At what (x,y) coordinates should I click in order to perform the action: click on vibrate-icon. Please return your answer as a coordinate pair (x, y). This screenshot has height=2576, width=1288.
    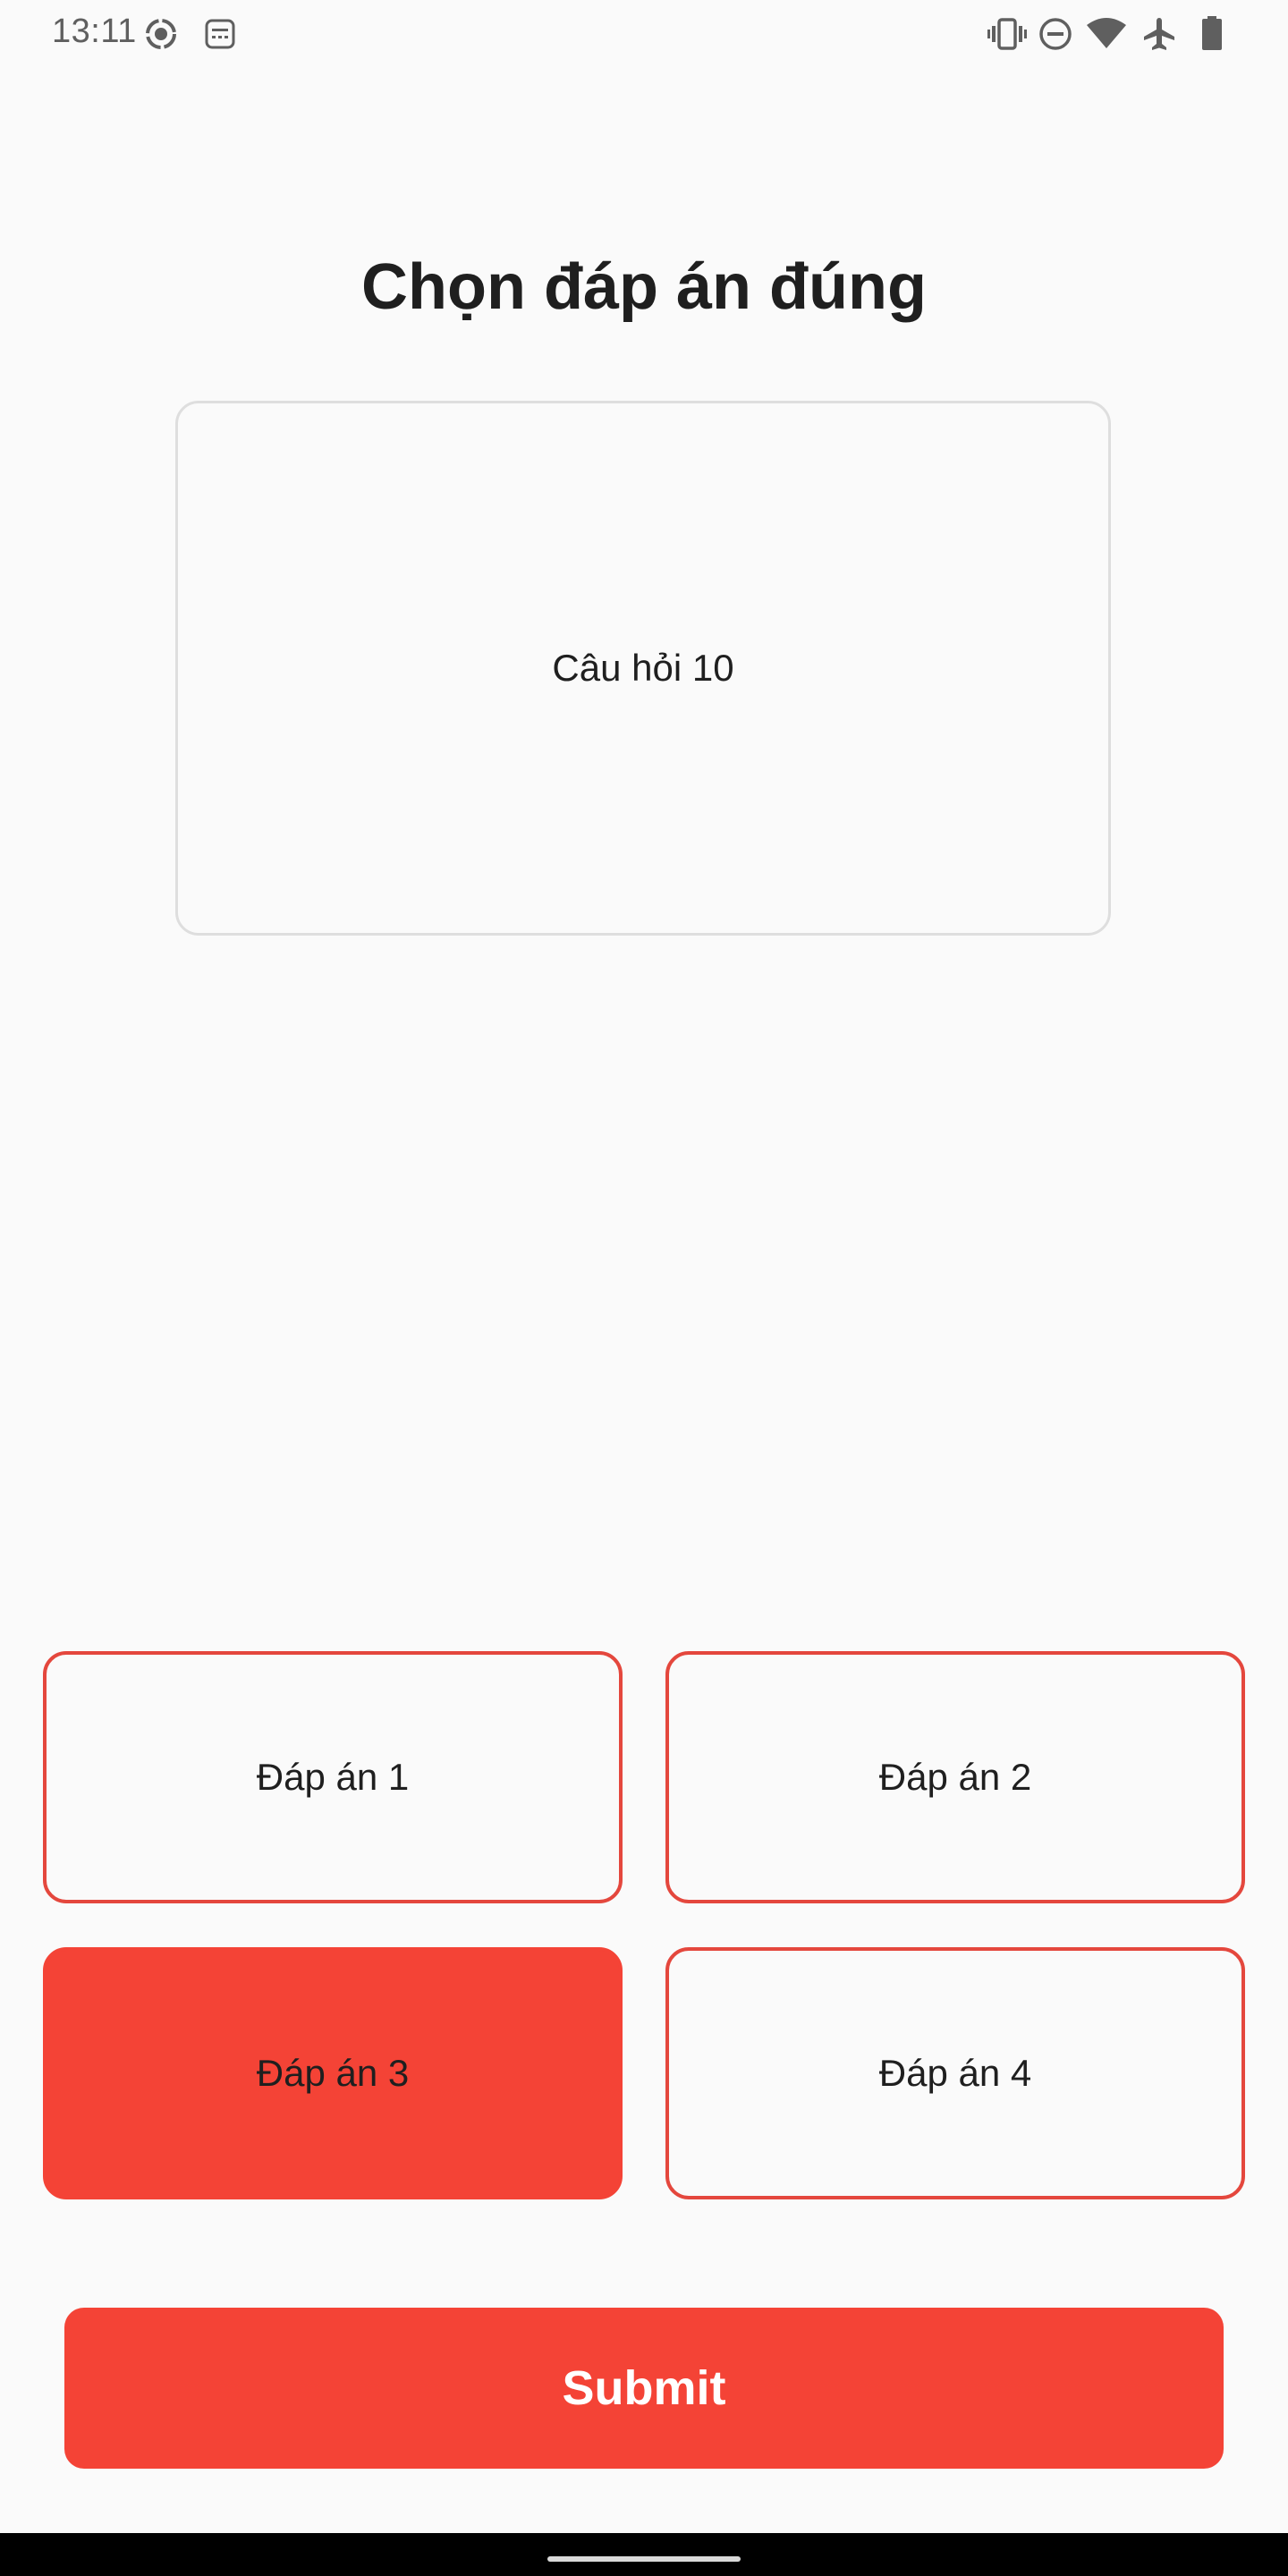
    Looking at the image, I should click on (1007, 36).